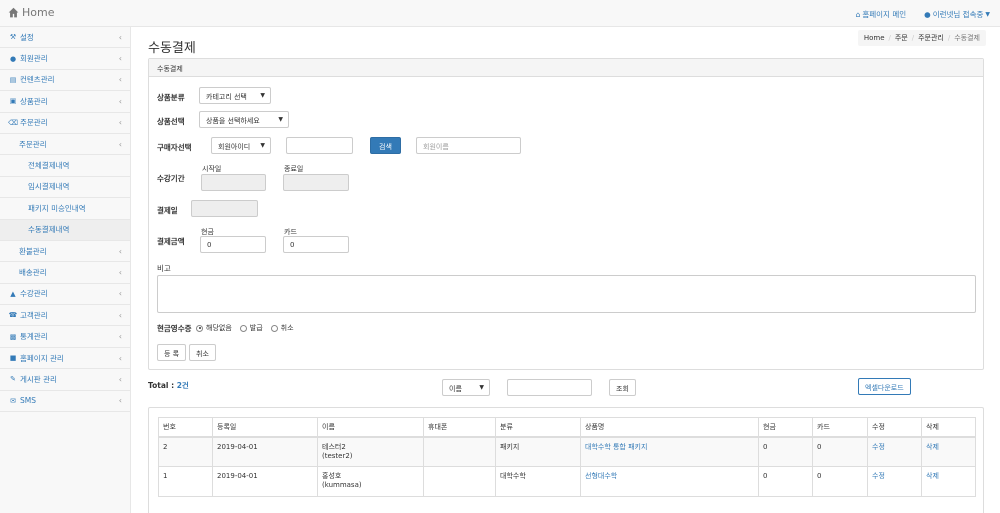 The image size is (1000, 513). What do you see at coordinates (785, 481) in the screenshot?
I see `cell-cash: 0` at bounding box center [785, 481].